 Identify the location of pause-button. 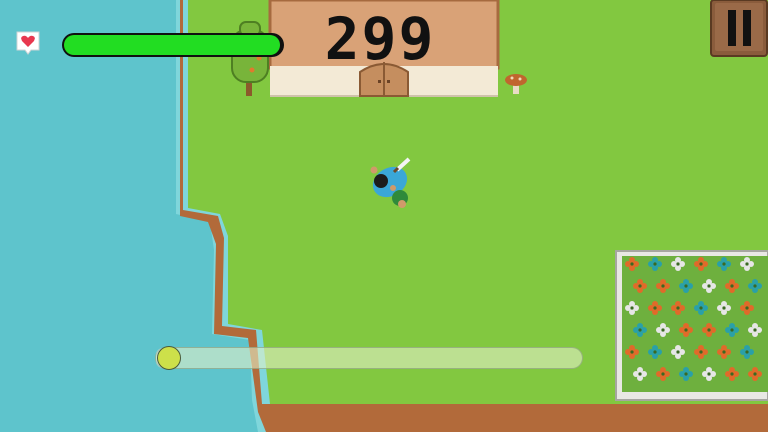
(739, 29).